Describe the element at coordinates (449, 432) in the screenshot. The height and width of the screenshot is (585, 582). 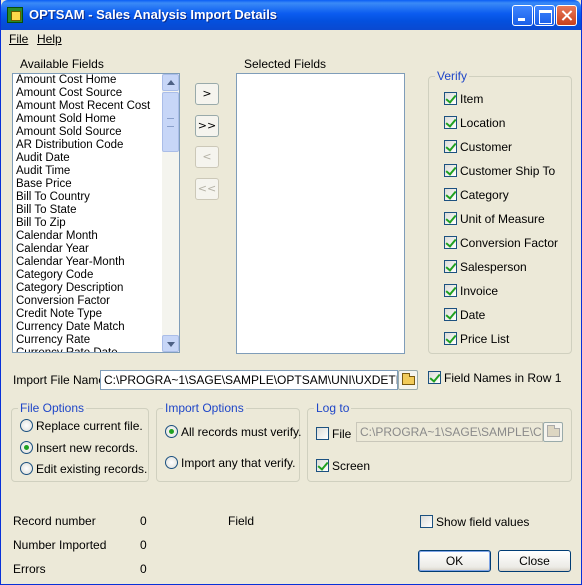
I see `log-file-path-input: C:\PROGRA~1\SAGE\SAMPLE\C` at that location.